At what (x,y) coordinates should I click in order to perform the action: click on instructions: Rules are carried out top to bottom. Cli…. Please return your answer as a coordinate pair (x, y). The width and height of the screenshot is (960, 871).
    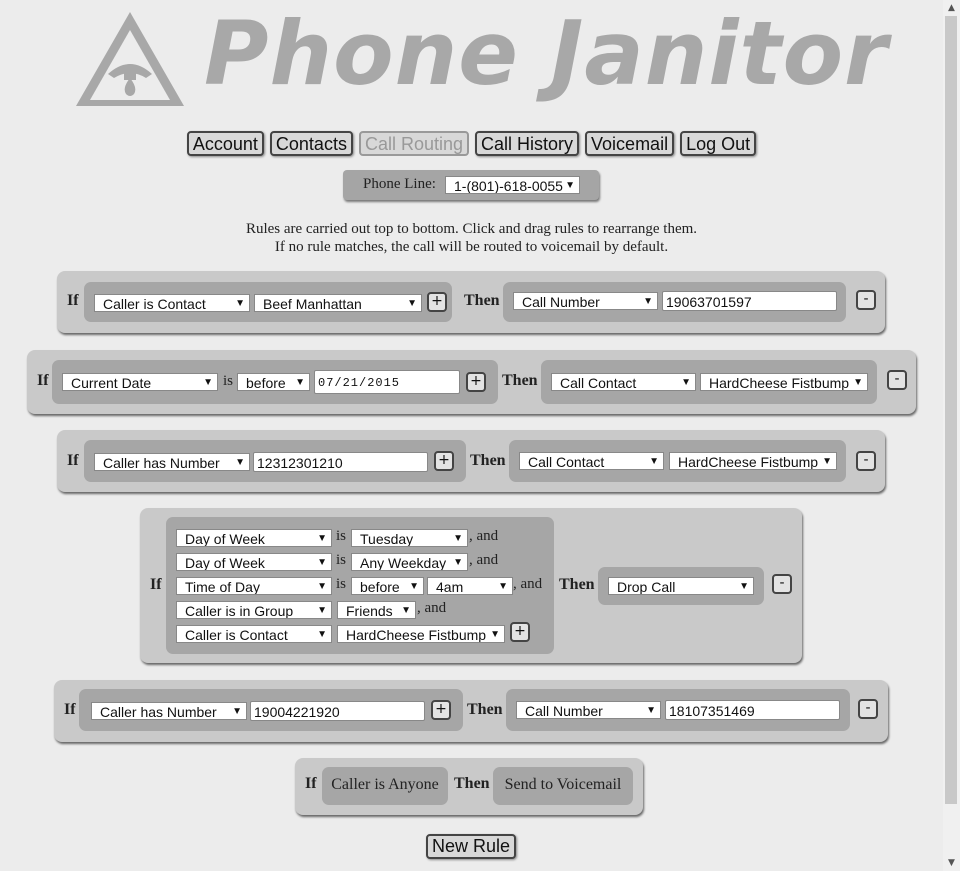
    Looking at the image, I should click on (471, 238).